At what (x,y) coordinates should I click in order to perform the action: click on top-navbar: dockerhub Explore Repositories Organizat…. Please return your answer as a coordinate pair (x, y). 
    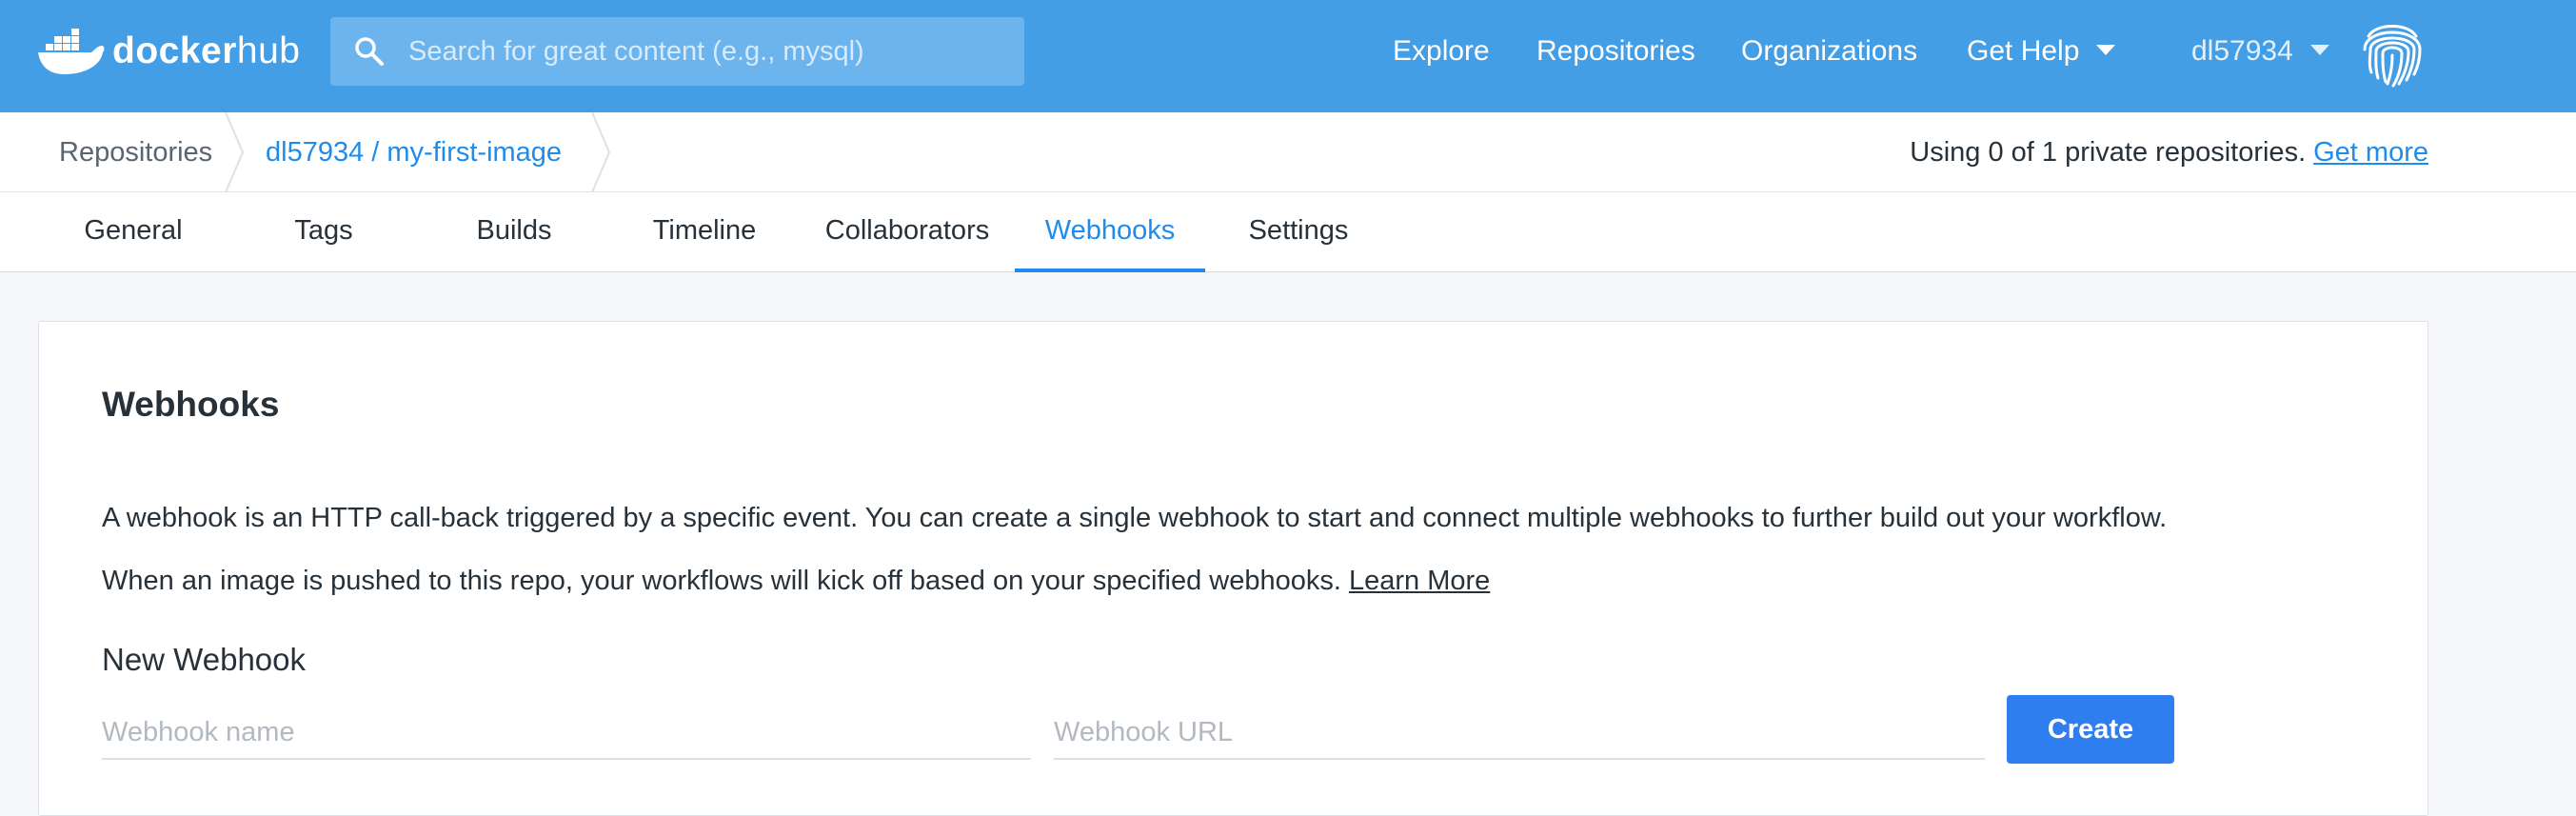
    Looking at the image, I should click on (1288, 56).